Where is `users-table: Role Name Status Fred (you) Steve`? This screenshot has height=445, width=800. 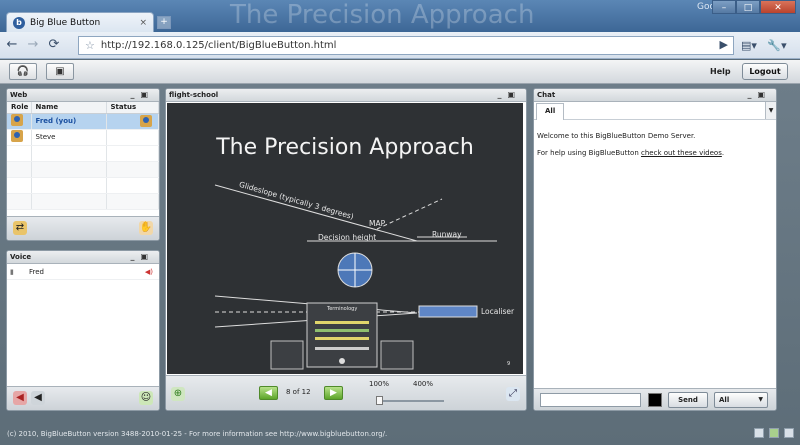 users-table: Role Name Status Fred (you) Steve is located at coordinates (83, 156).